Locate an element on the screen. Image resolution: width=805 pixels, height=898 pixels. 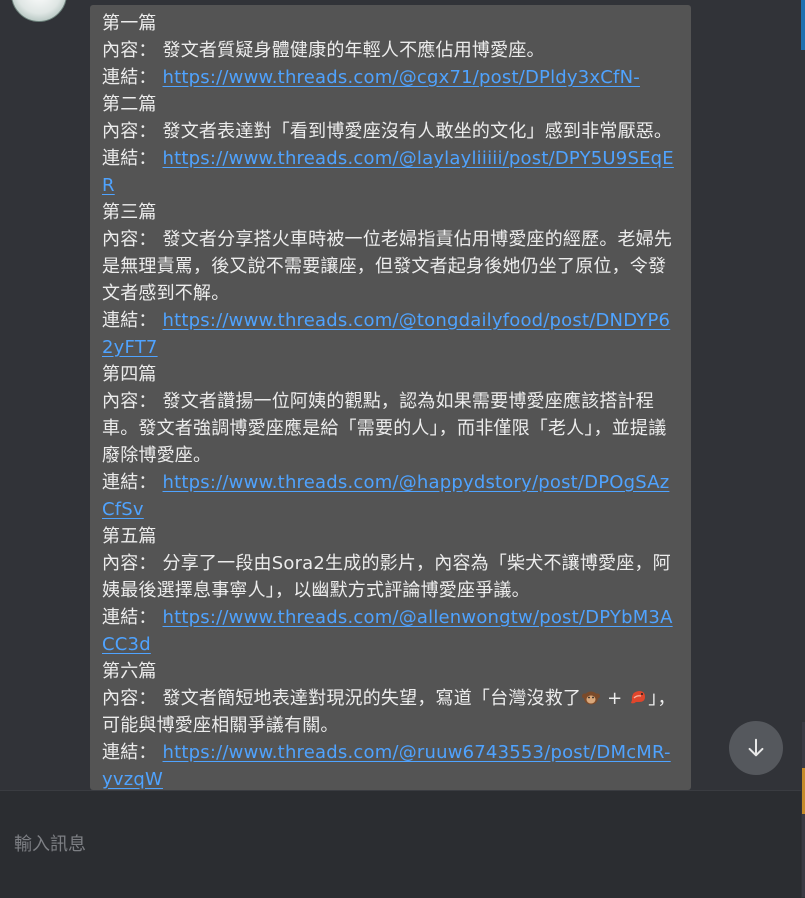
post-content: 內容： 發文者表達對「看到博愛座沒有人敢坐的文化」感到非常厭惡。 is located at coordinates (391, 131).